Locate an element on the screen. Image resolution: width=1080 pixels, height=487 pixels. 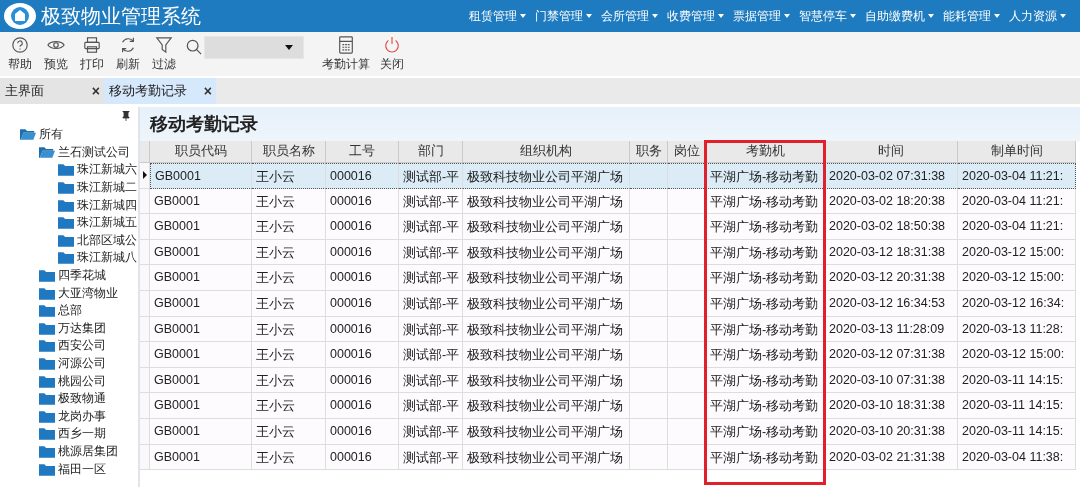
table-cell: 平湖广场-移动考勤 is located at coordinates (765, 176).